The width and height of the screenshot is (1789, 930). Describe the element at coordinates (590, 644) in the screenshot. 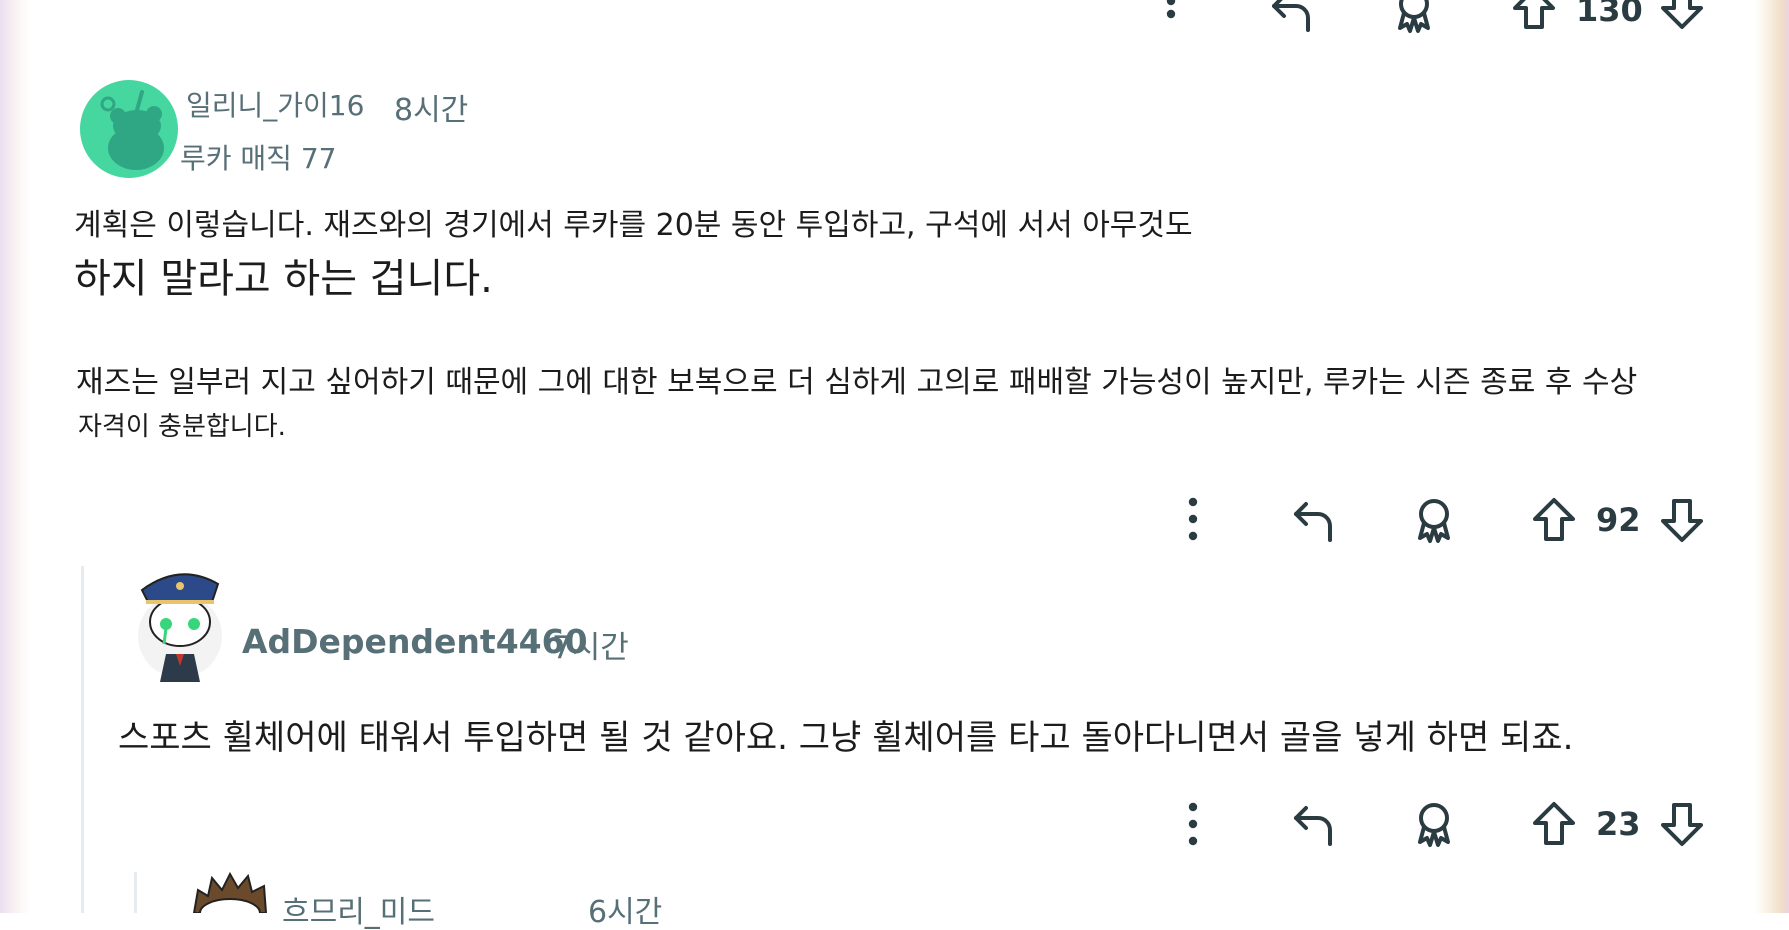

I see `timestamp: 7시간` at that location.